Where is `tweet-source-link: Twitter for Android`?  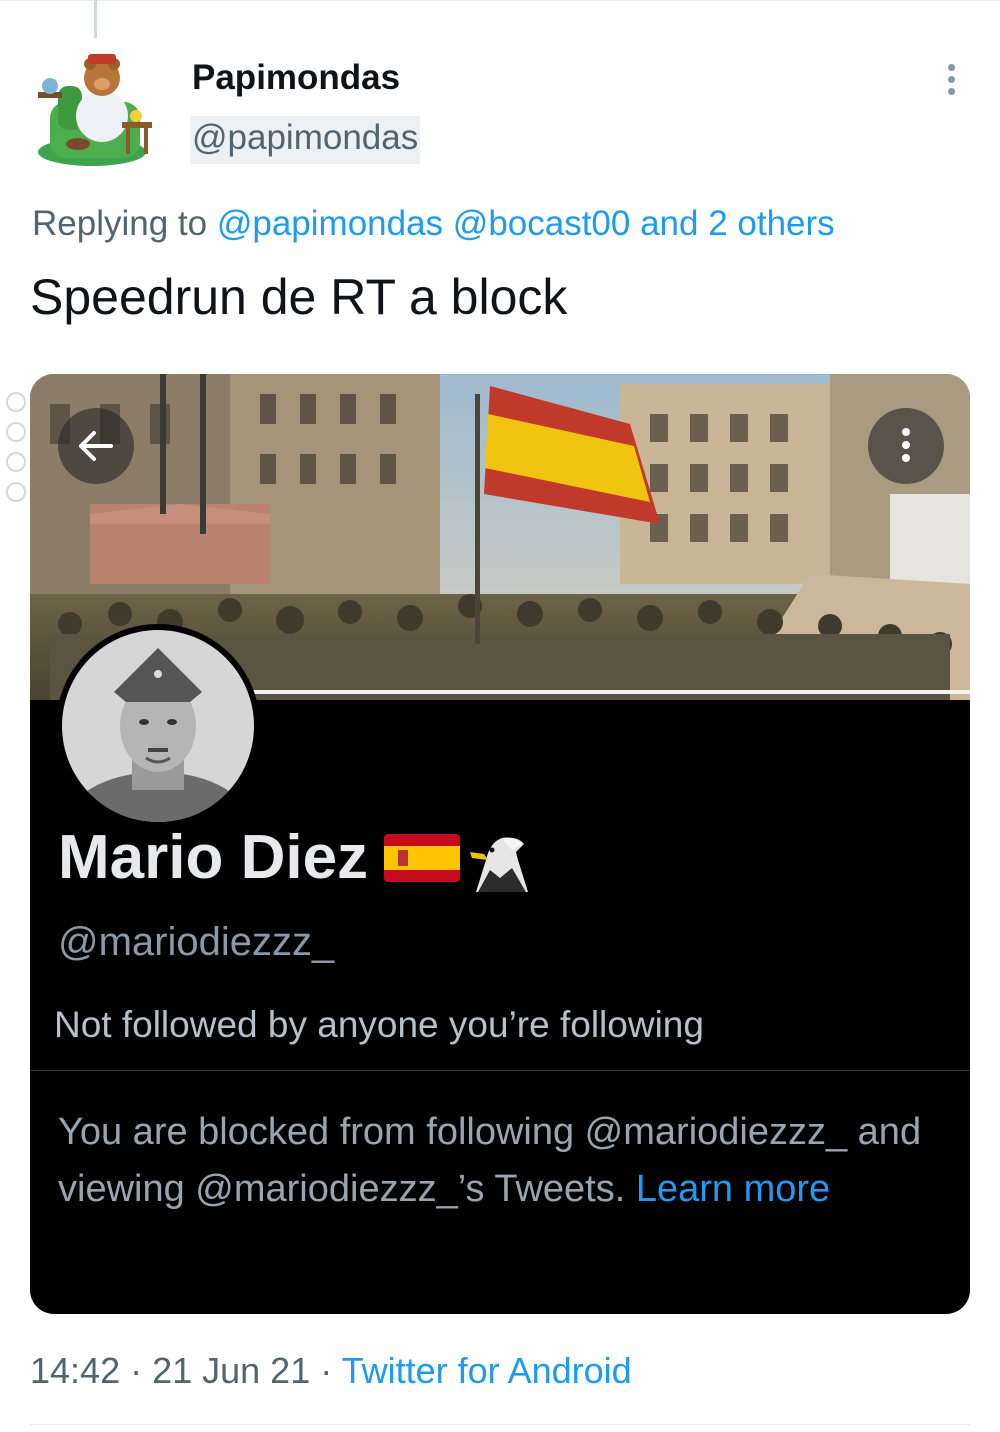 tweet-source-link: Twitter for Android is located at coordinates (487, 1370).